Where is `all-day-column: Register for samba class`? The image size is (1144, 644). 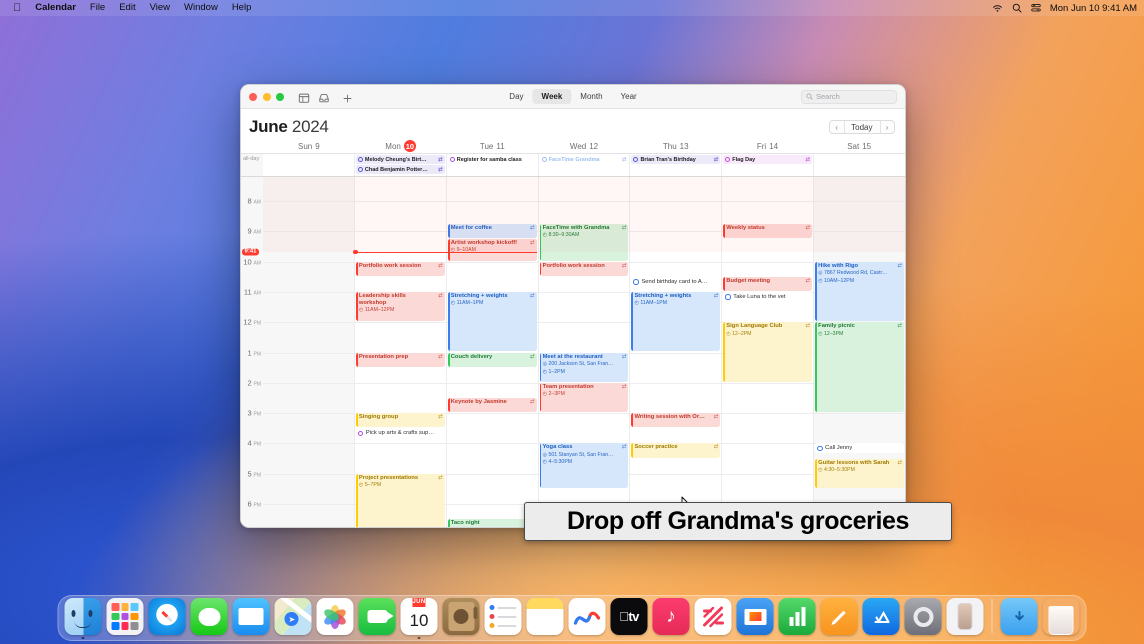
all-day-column: Register for samba class is located at coordinates (491, 165).